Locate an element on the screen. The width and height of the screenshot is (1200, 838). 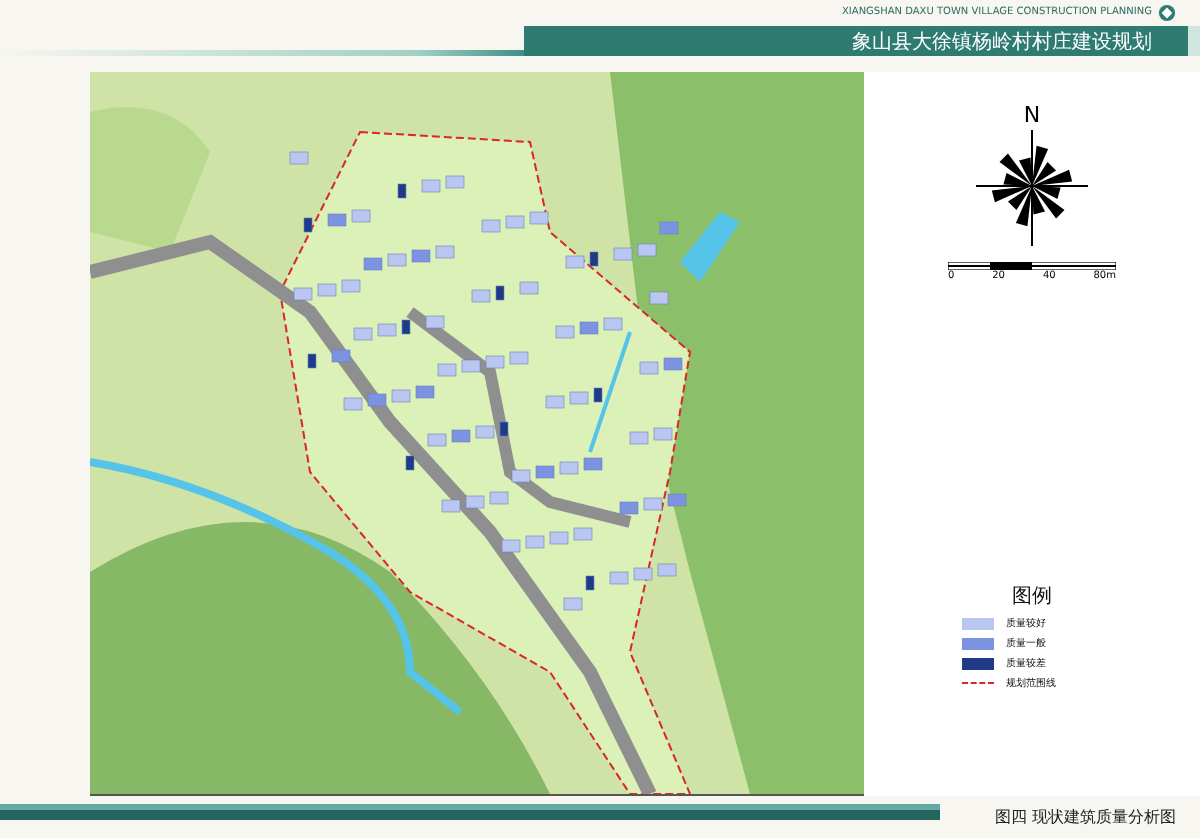
logo-icon is located at coordinates (1167, 12).